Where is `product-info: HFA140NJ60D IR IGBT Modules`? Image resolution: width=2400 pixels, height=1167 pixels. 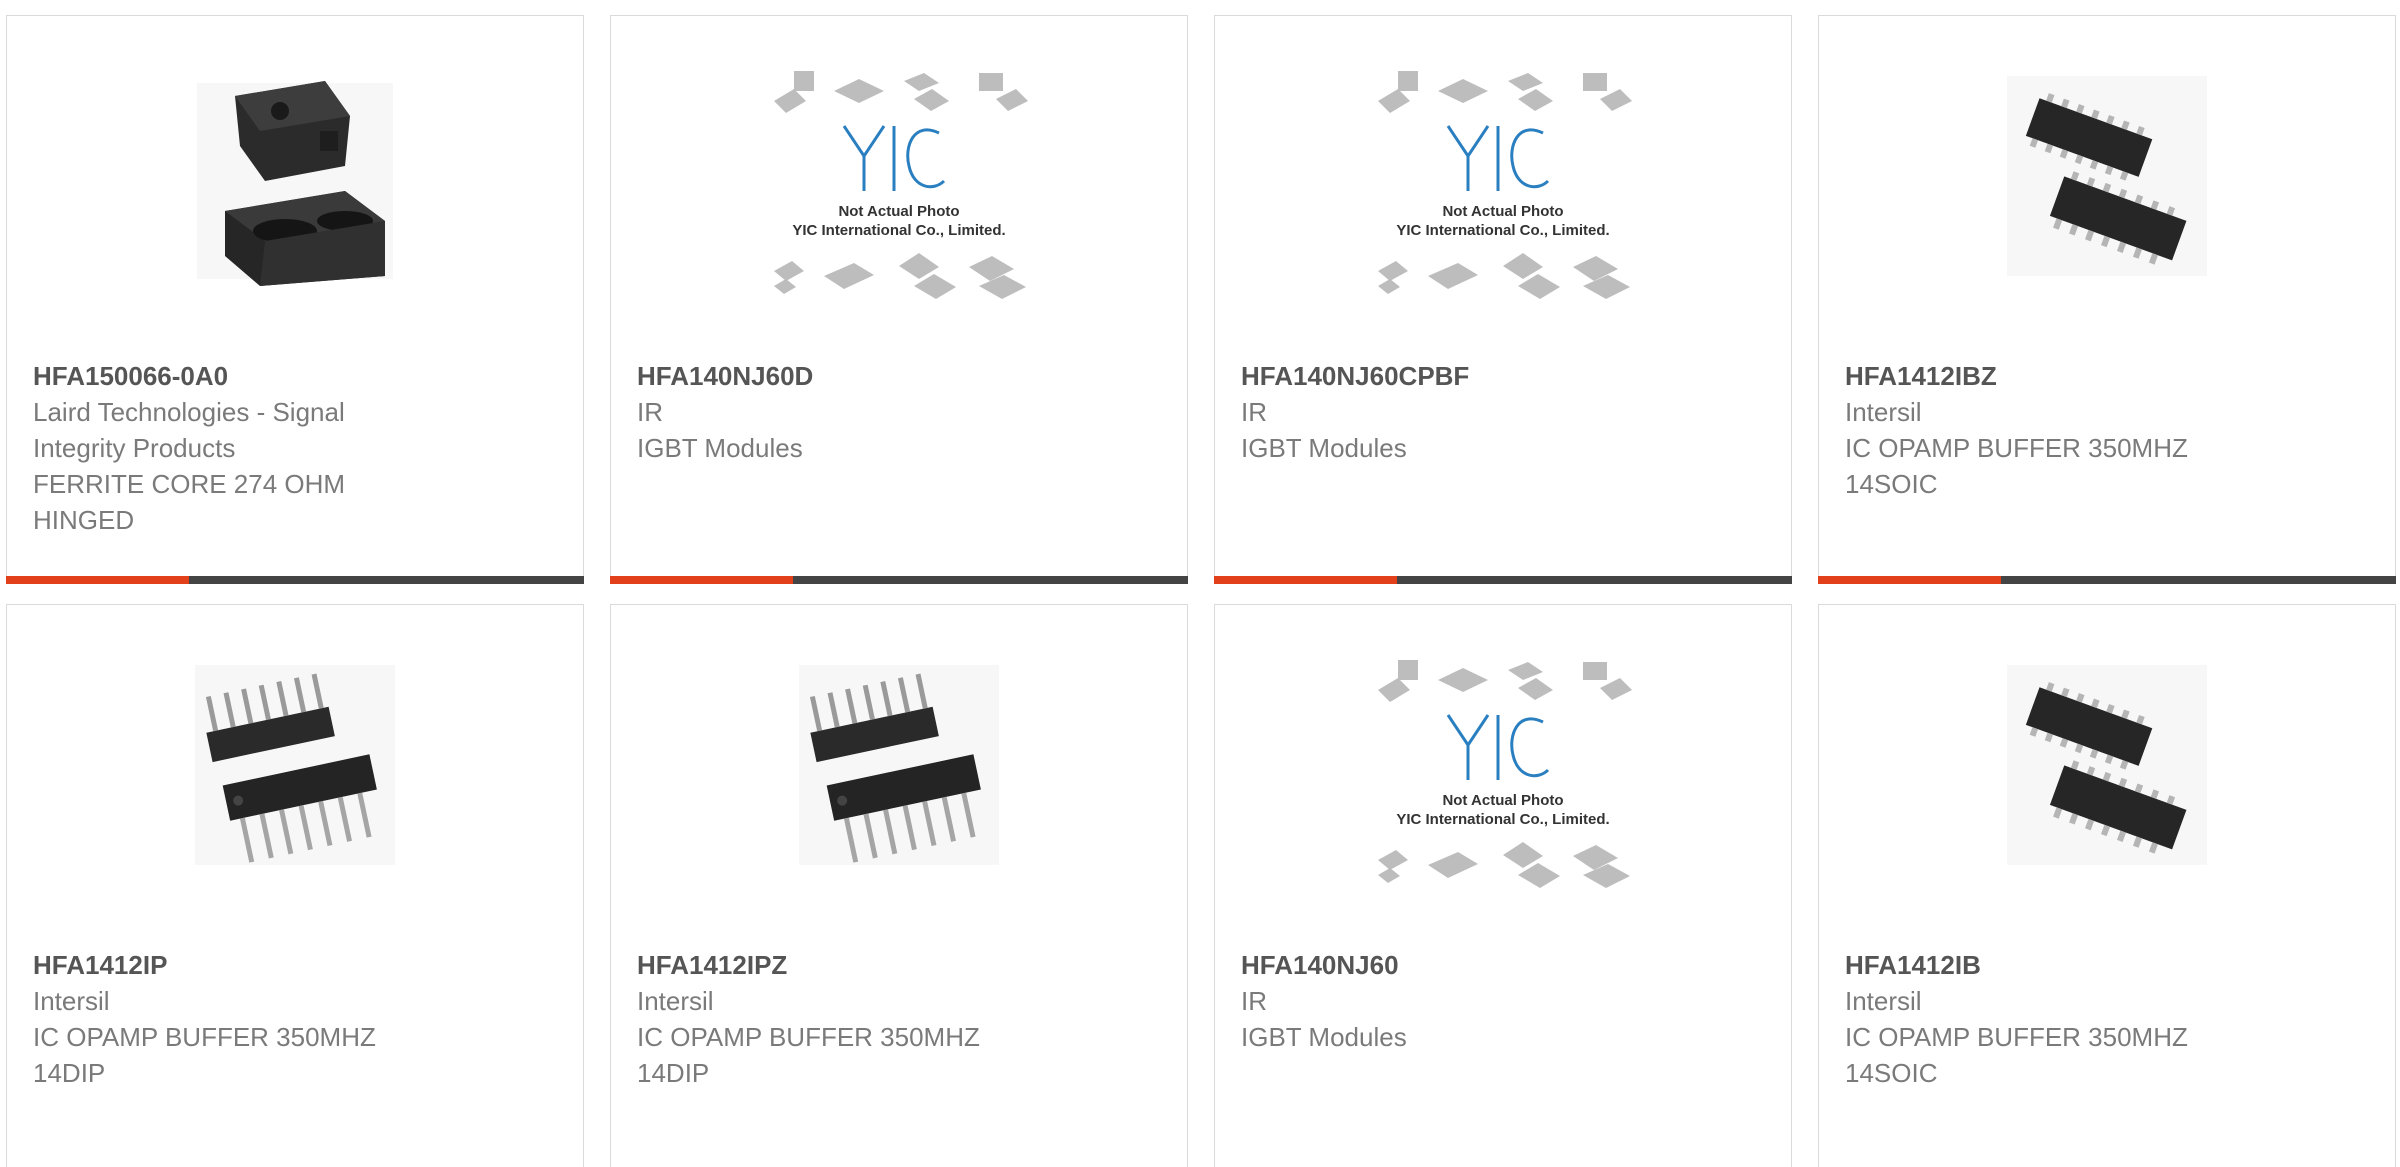
product-info: HFA140NJ60D IR IGBT Modules is located at coordinates (902, 412).